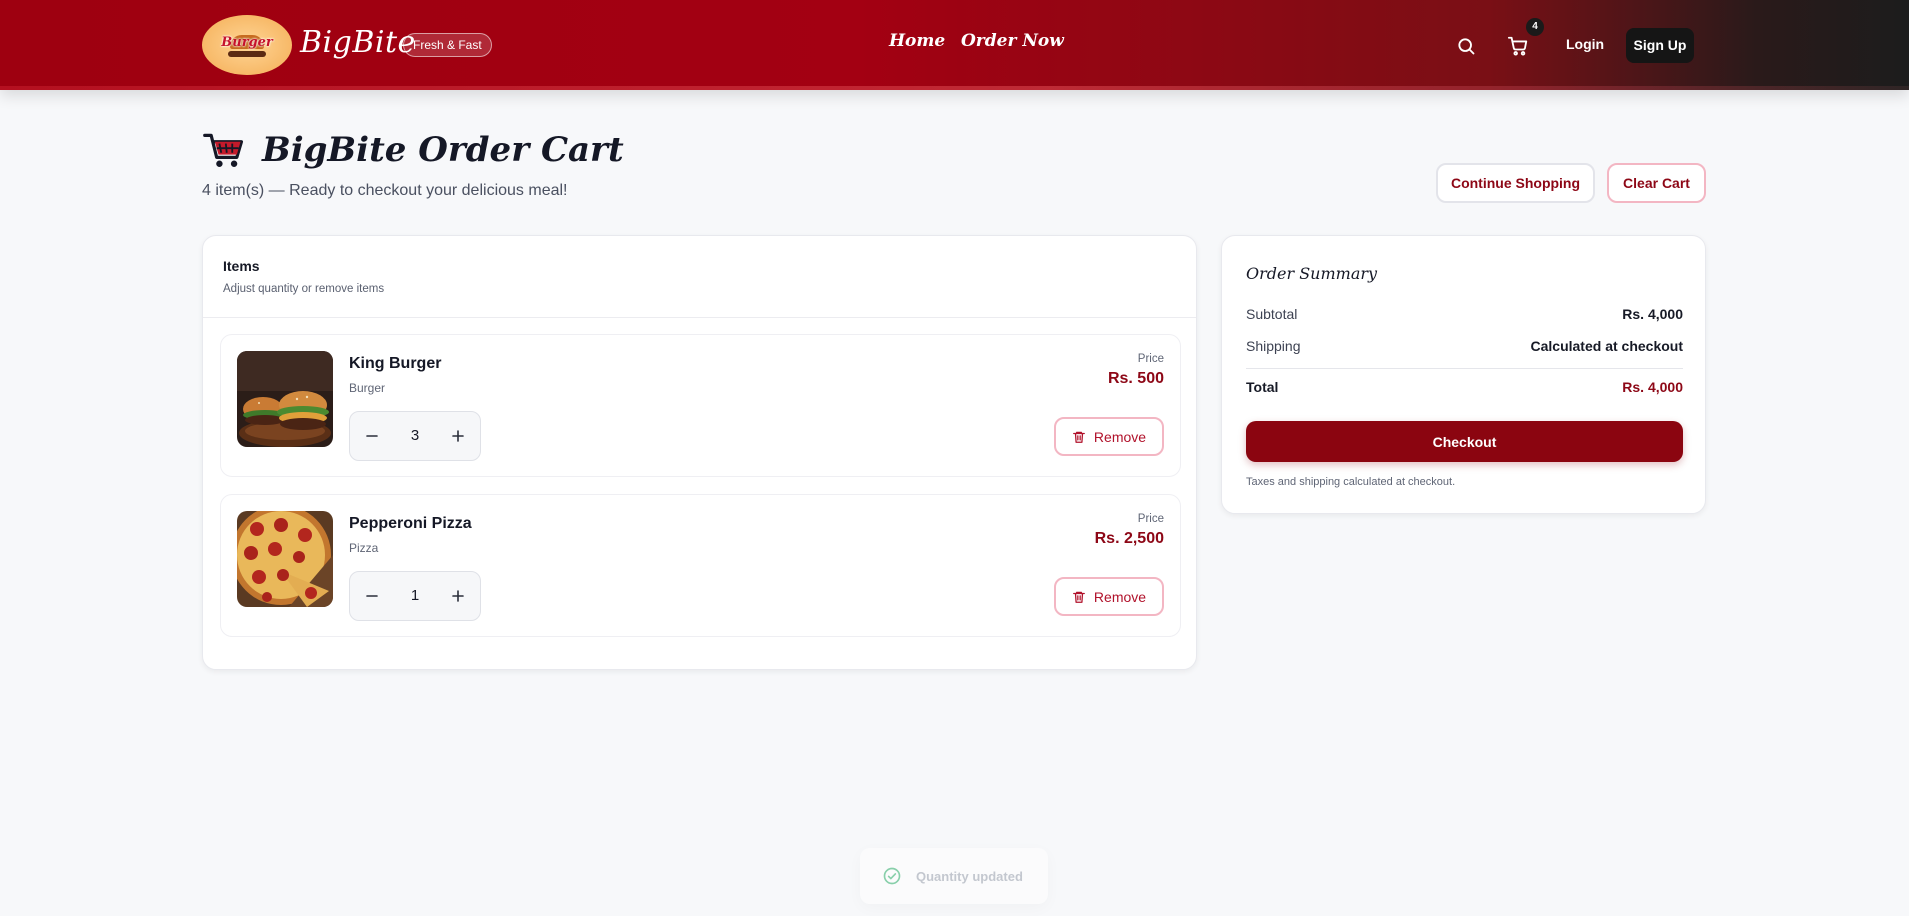 The image size is (1909, 916). Describe the element at coordinates (247, 42) in the screenshot. I see `logo-text: Burger` at that location.